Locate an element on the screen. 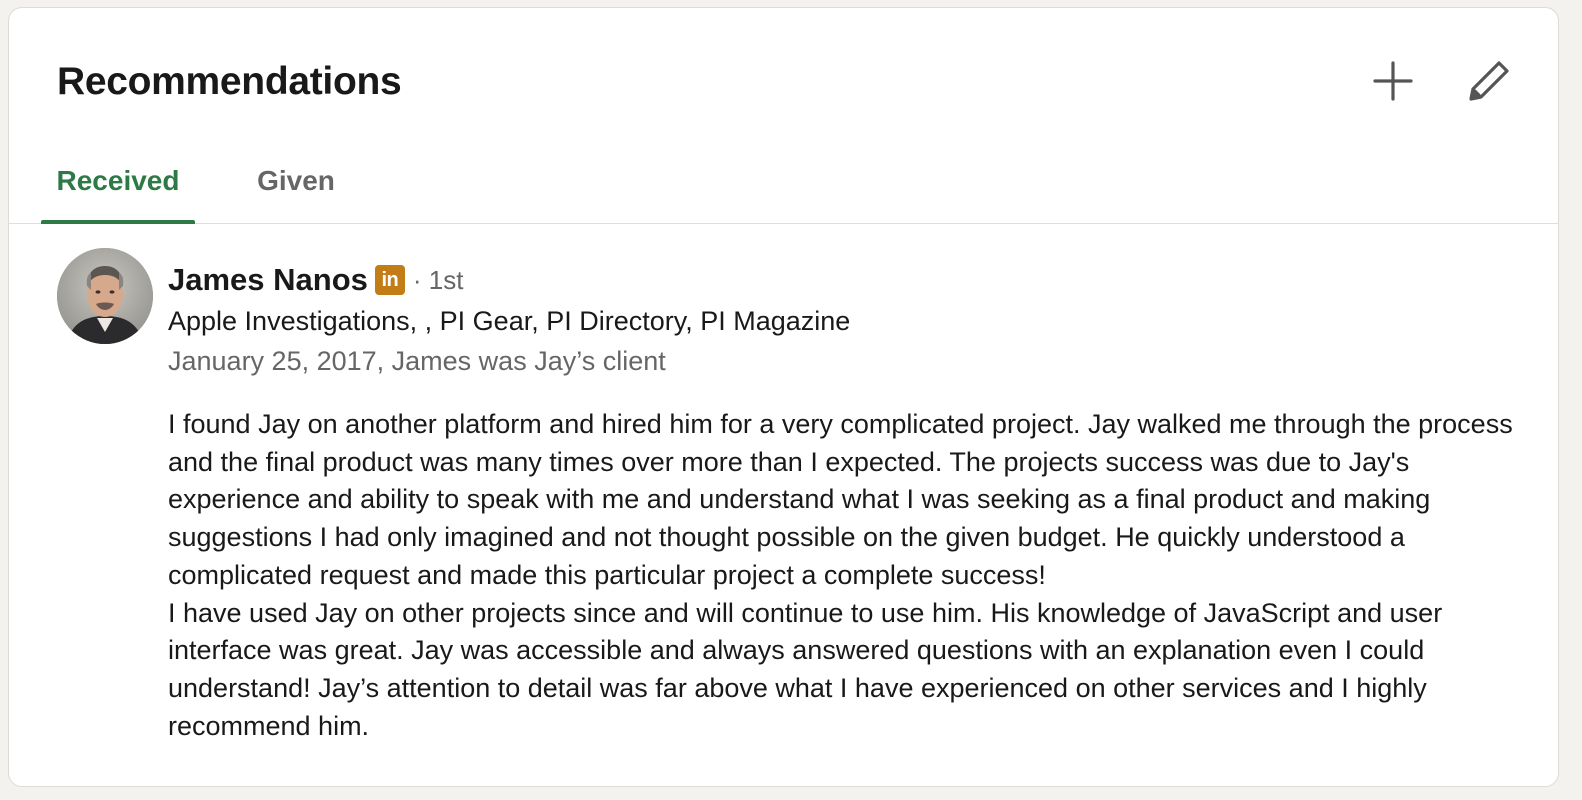 Image resolution: width=1582 pixels, height=800 pixels. recommender-name: James Nanos is located at coordinates (268, 280).